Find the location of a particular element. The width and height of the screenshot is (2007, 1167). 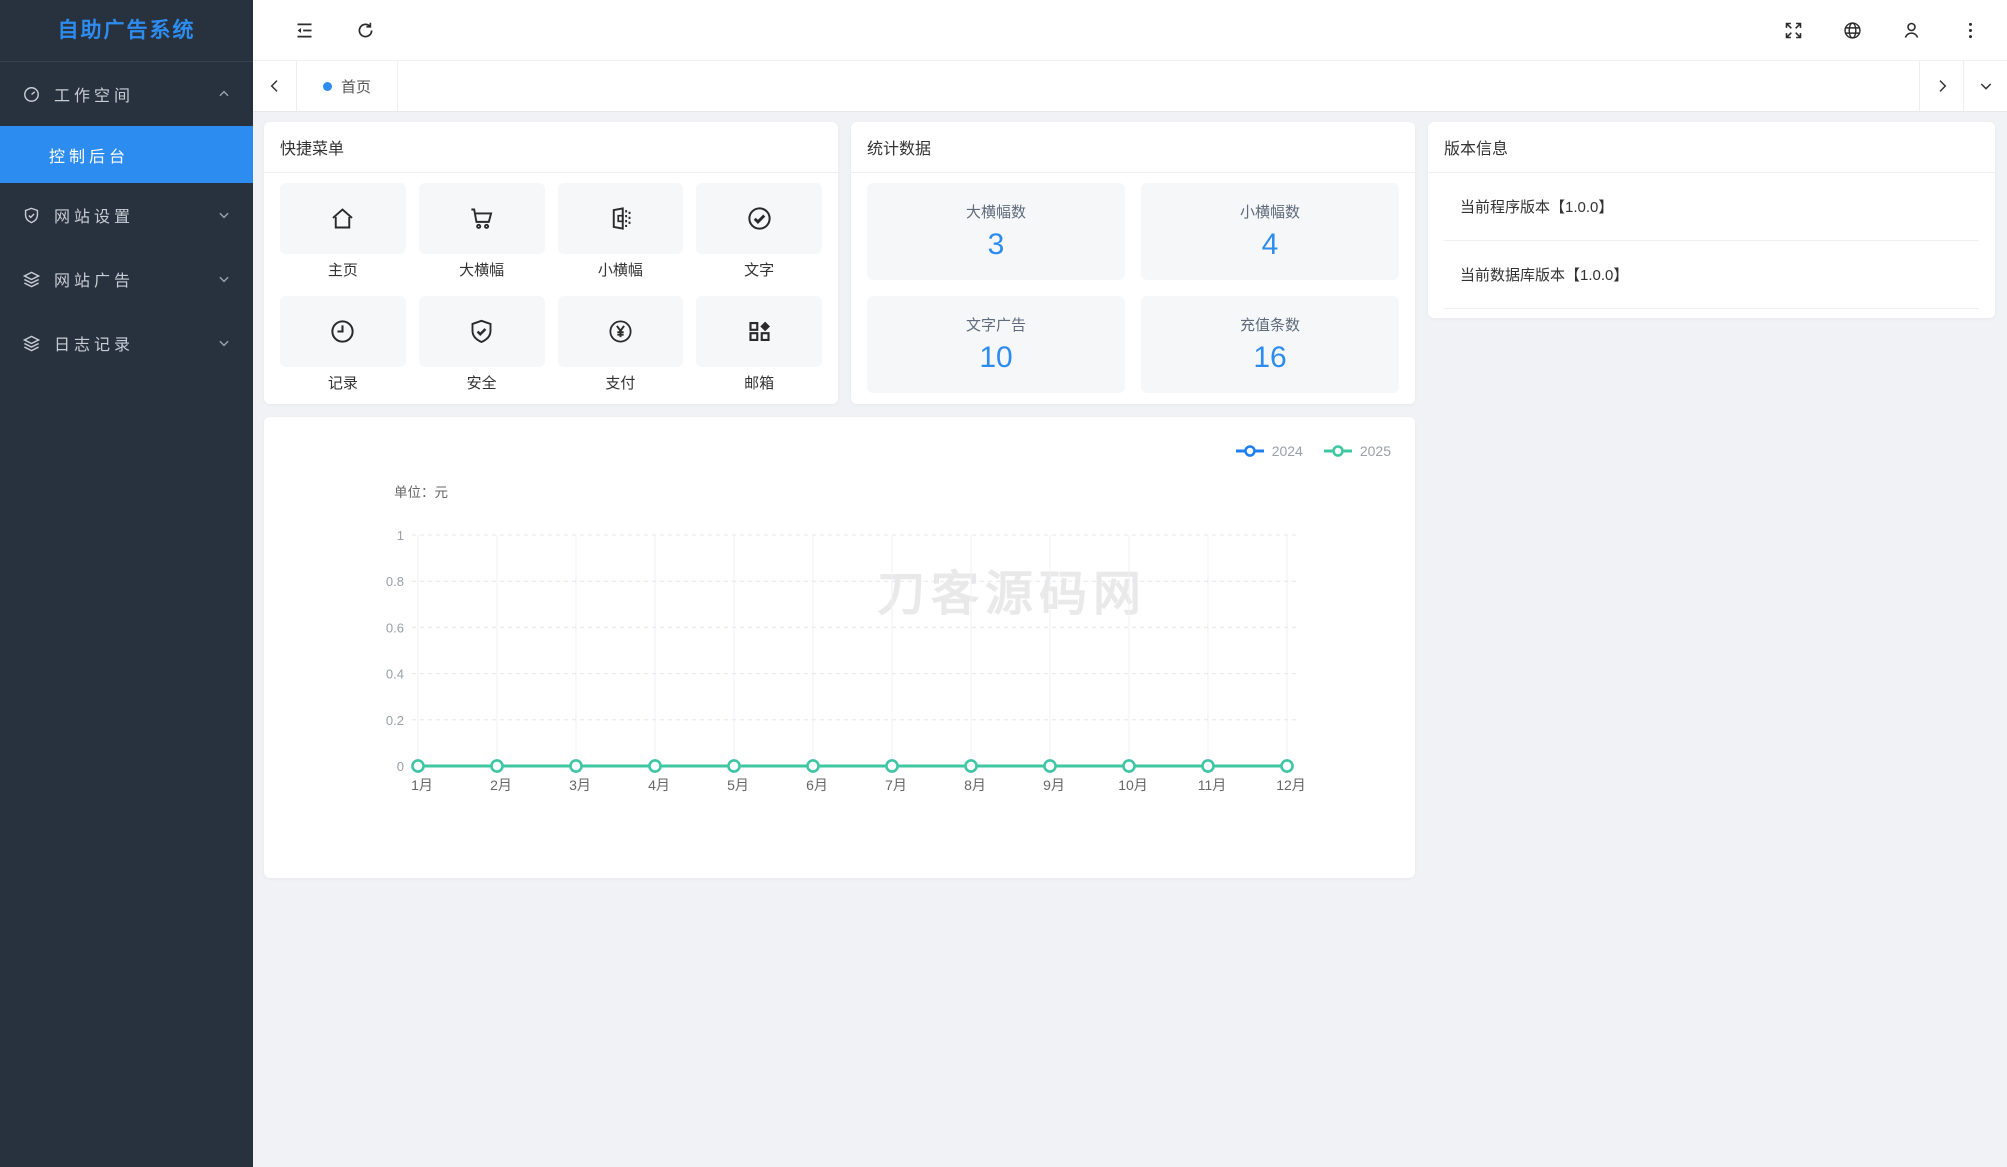

svg-text: 12月 is located at coordinates (1291, 785).